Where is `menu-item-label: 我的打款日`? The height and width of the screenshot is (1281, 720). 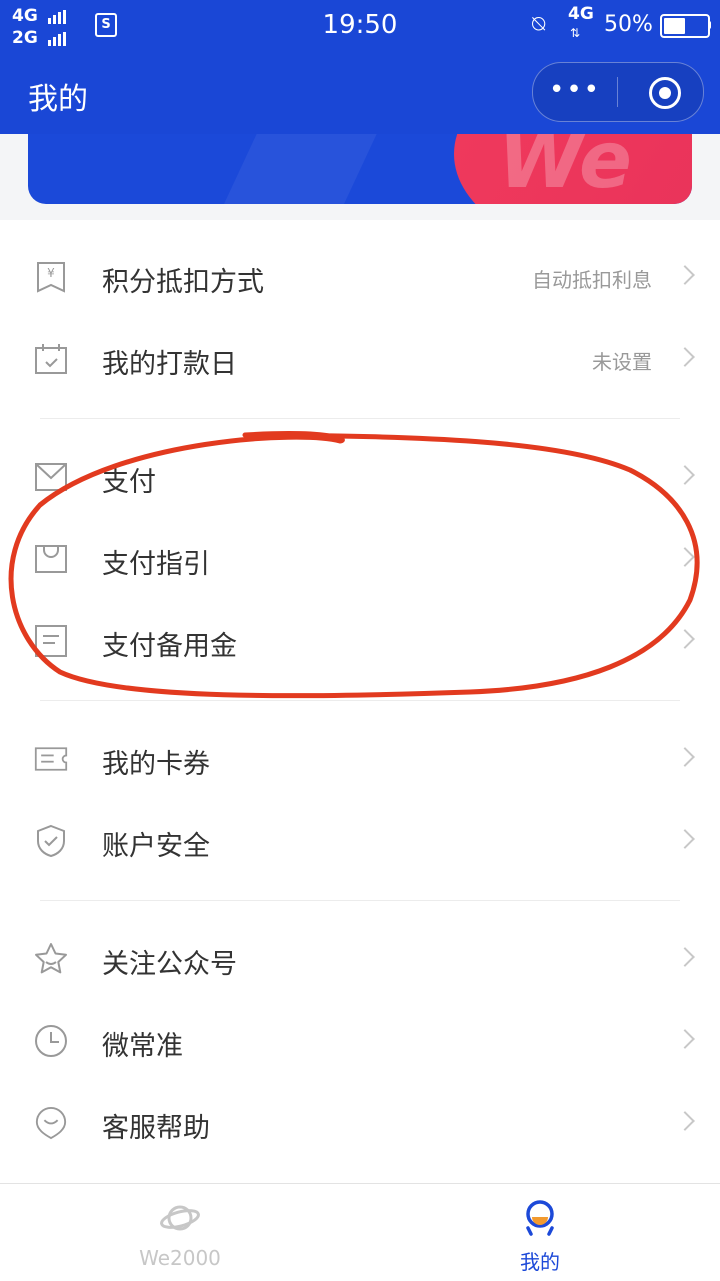 menu-item-label: 我的打款日 is located at coordinates (169, 364).